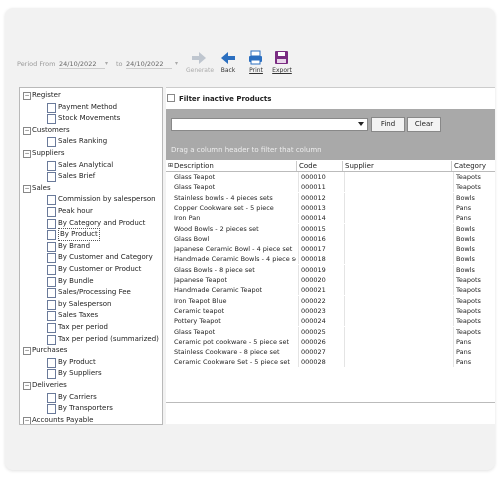  I want to click on table-row: Glass Teapot 000011 Teapots, so click(330, 187).